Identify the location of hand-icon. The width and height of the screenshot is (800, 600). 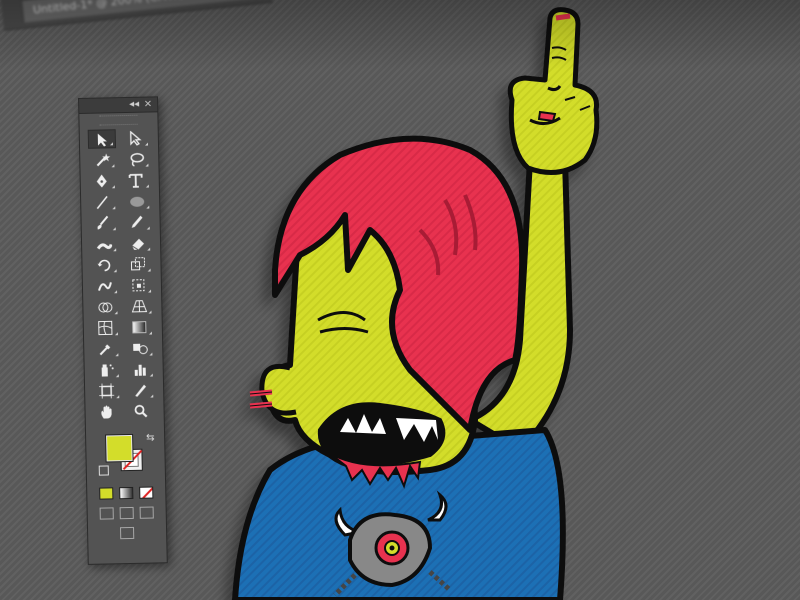
(106, 412).